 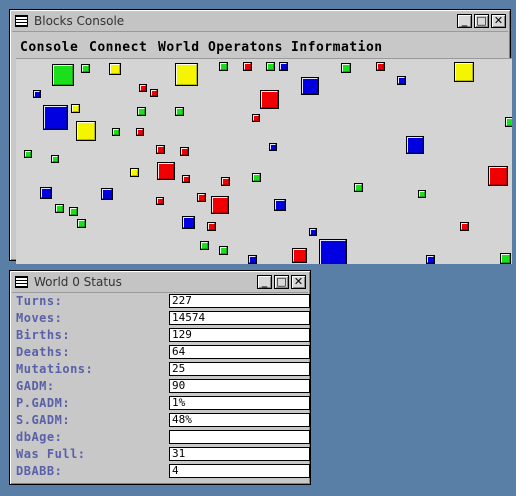 I want to click on status-row: Moves: 14574, so click(x=162, y=318).